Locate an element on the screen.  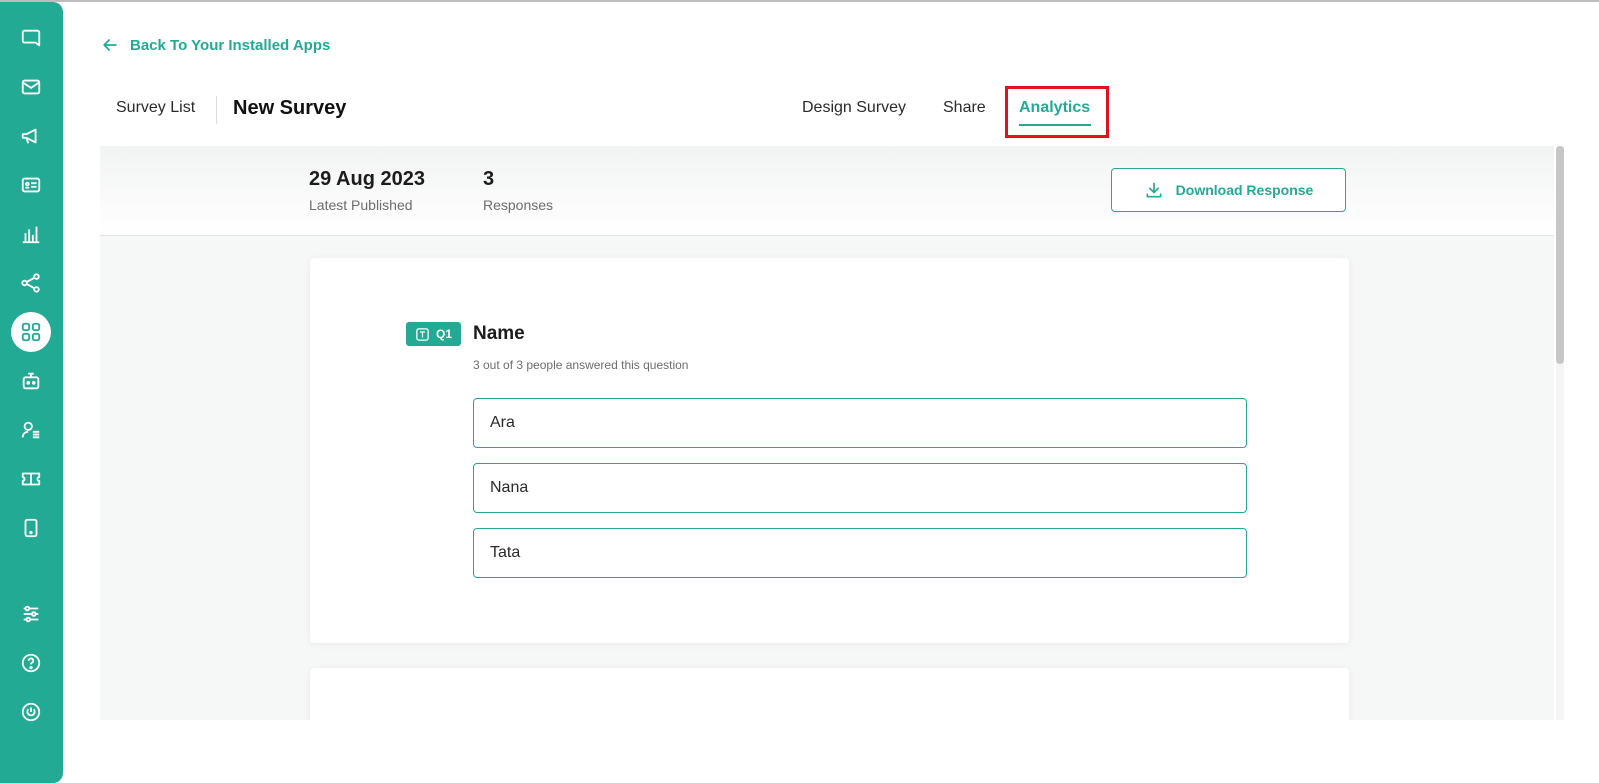
published-label: Latest Published is located at coordinates (361, 205).